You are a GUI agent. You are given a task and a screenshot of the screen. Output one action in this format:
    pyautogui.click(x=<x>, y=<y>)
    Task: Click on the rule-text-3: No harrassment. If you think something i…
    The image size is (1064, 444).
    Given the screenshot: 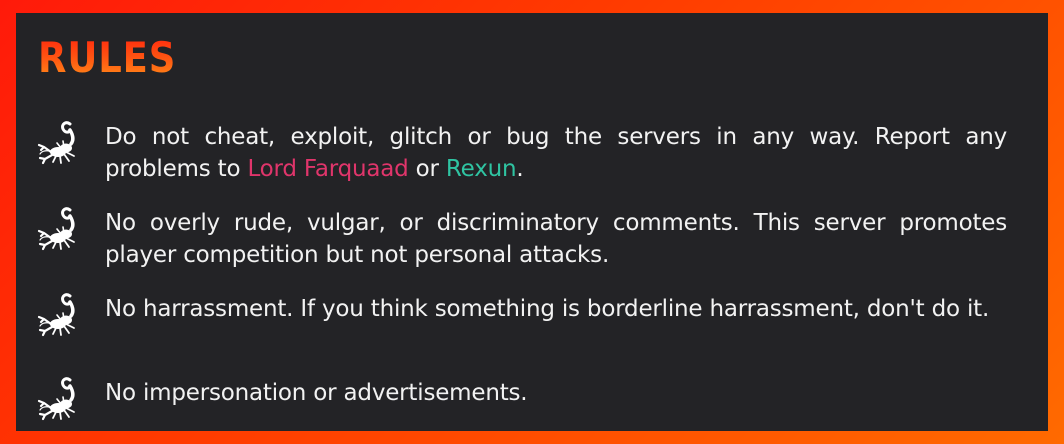 What is the action you would take?
    pyautogui.click(x=547, y=309)
    